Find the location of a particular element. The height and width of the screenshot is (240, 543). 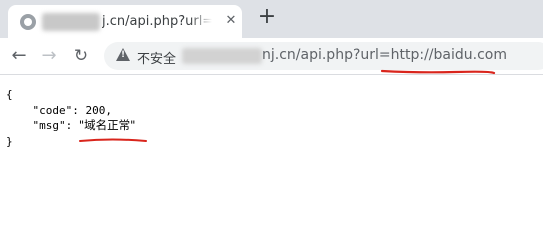

json-msg-key: "msg": is located at coordinates (42, 125).